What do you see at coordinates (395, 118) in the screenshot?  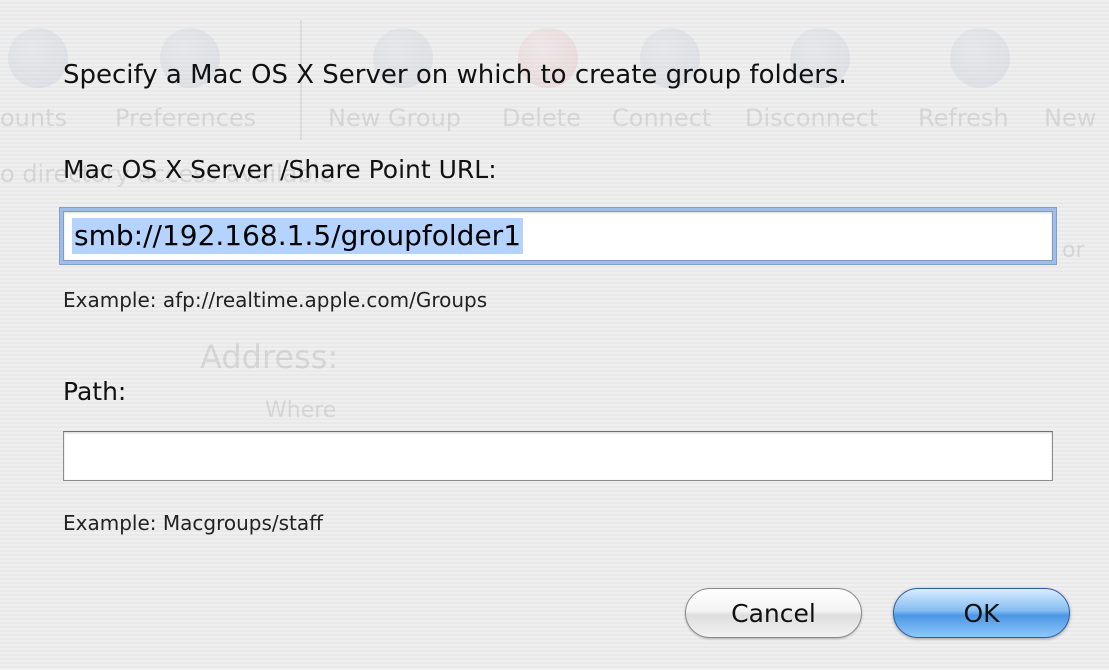 I see `toolbar-label-new-group: New Group` at bounding box center [395, 118].